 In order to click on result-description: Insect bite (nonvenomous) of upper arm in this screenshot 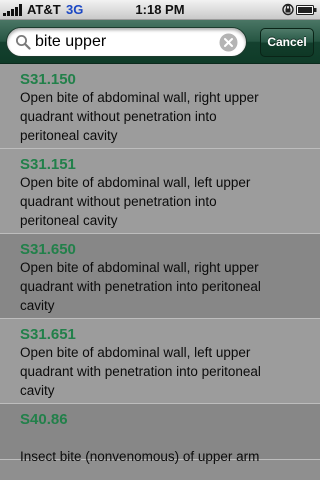, I will do `click(140, 456)`.